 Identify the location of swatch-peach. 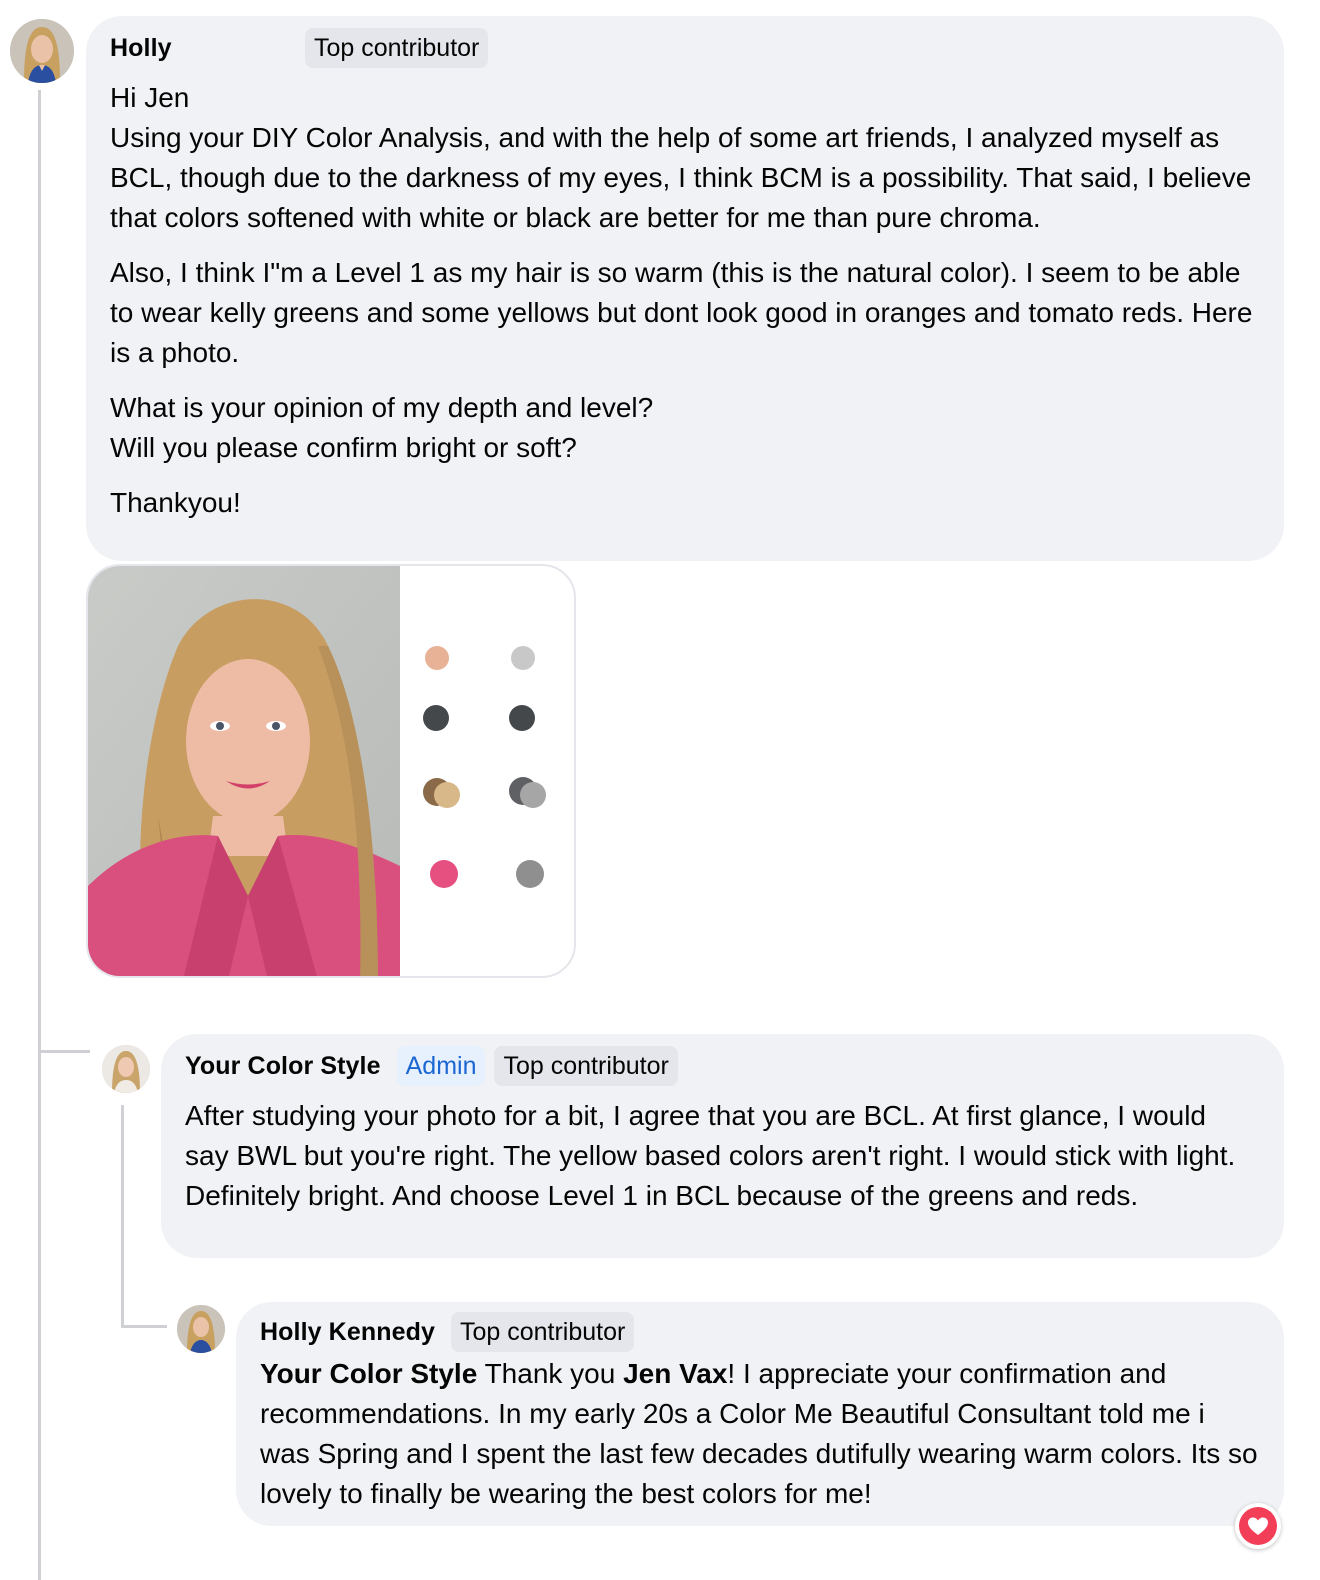
(437, 658).